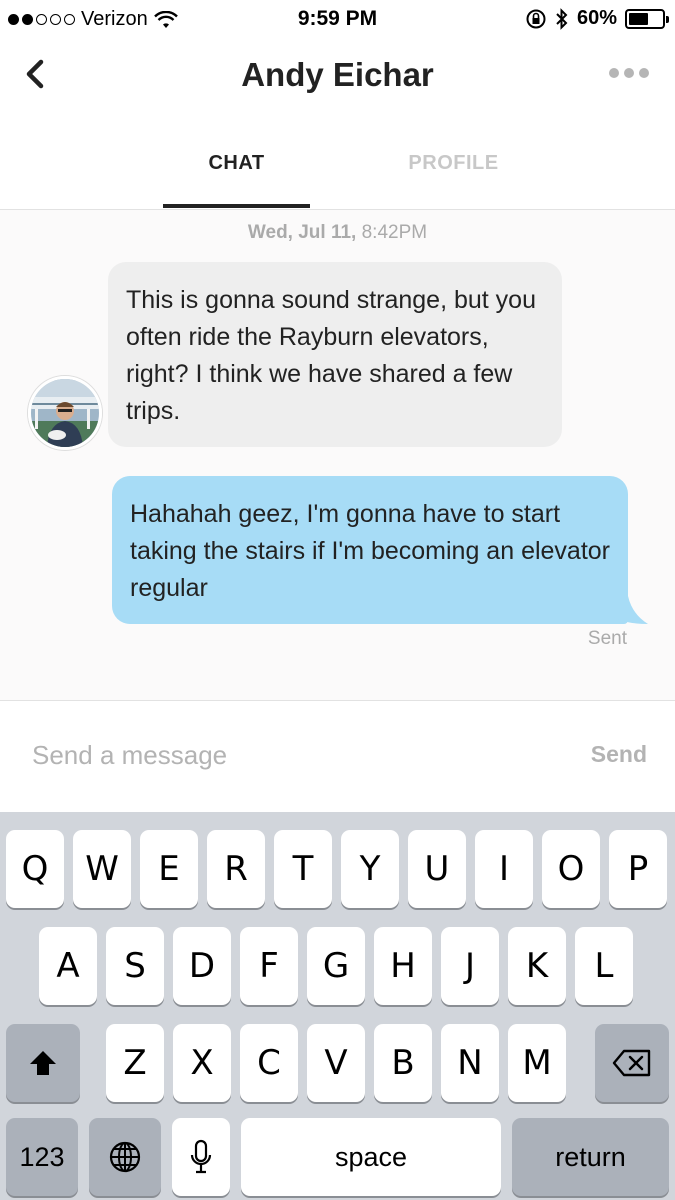 Image resolution: width=675 pixels, height=1200 pixels. Describe the element at coordinates (282, 755) in the screenshot. I see `message-input` at that location.